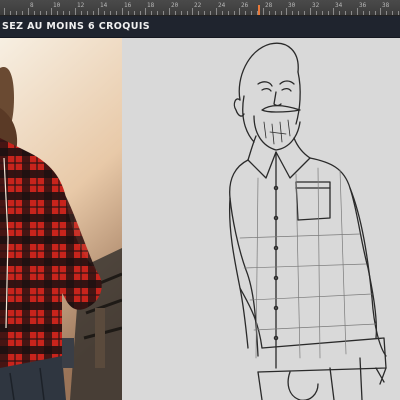 The image size is (400, 400). Describe the element at coordinates (288, 385) in the screenshot. I see `sketch-jeans` at that location.